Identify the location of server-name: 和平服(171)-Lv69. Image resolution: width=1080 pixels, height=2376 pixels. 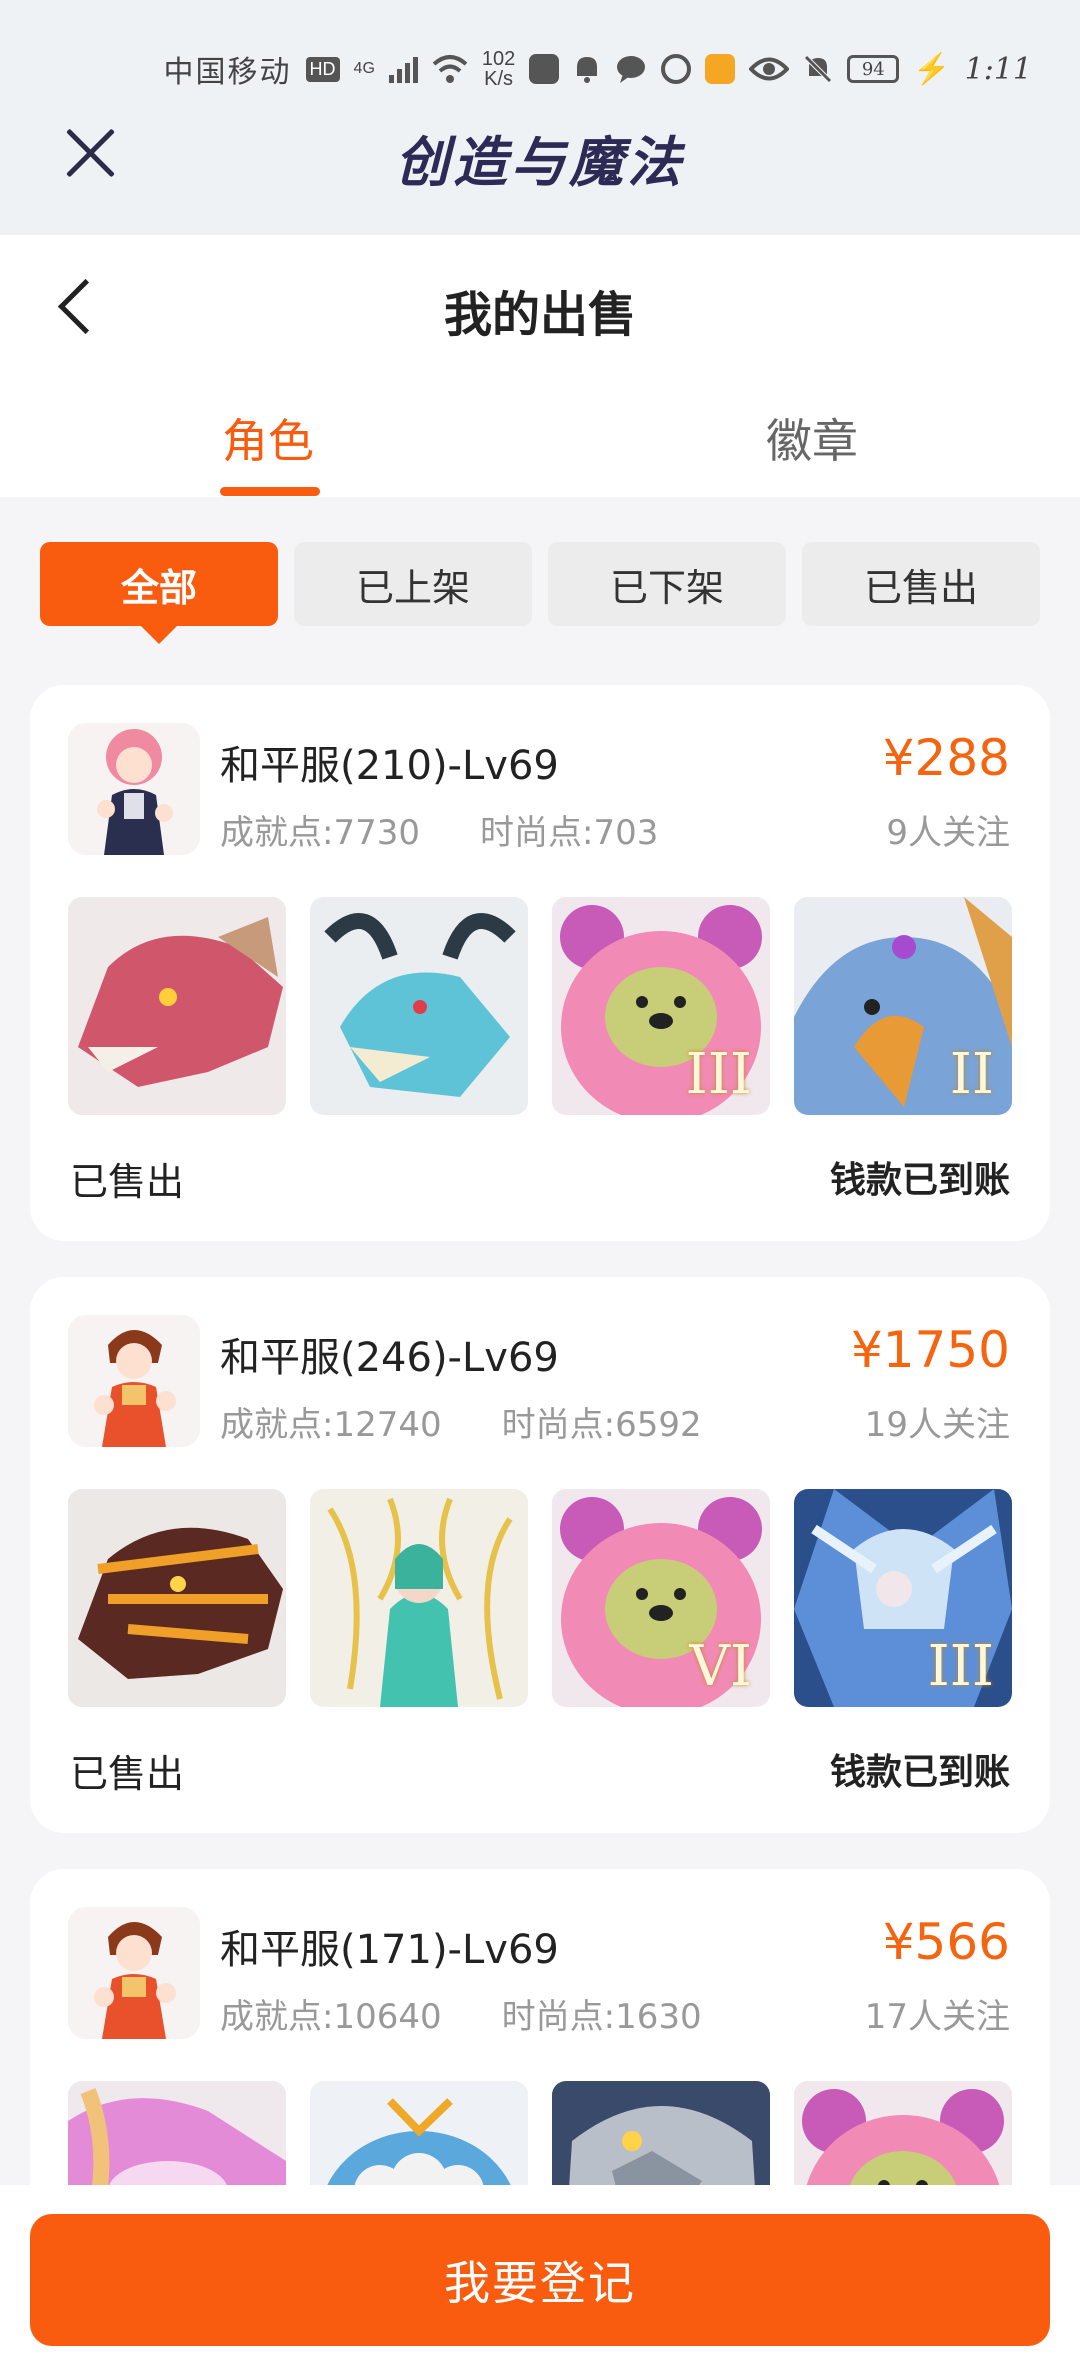
(389, 1950).